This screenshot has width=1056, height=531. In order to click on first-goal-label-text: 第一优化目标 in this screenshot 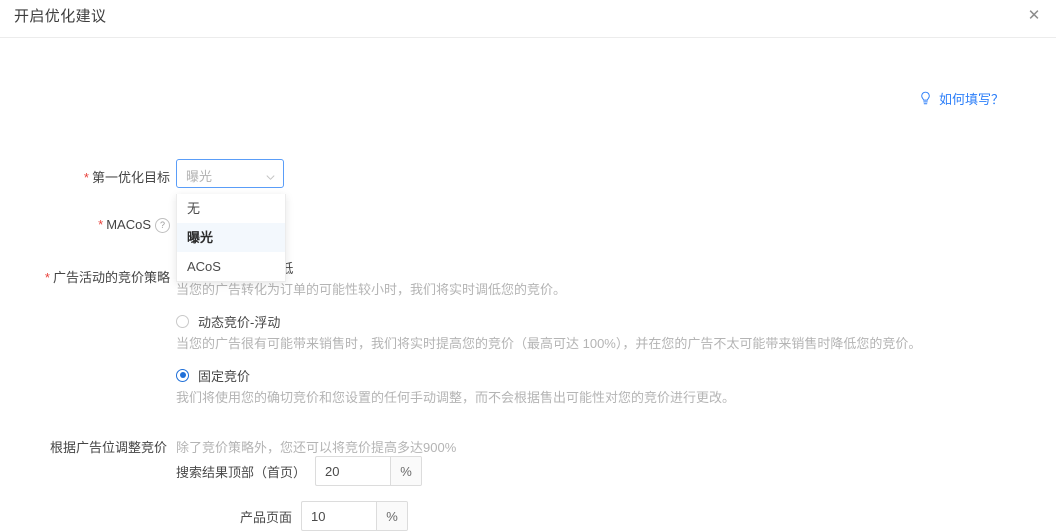, I will do `click(130, 177)`.